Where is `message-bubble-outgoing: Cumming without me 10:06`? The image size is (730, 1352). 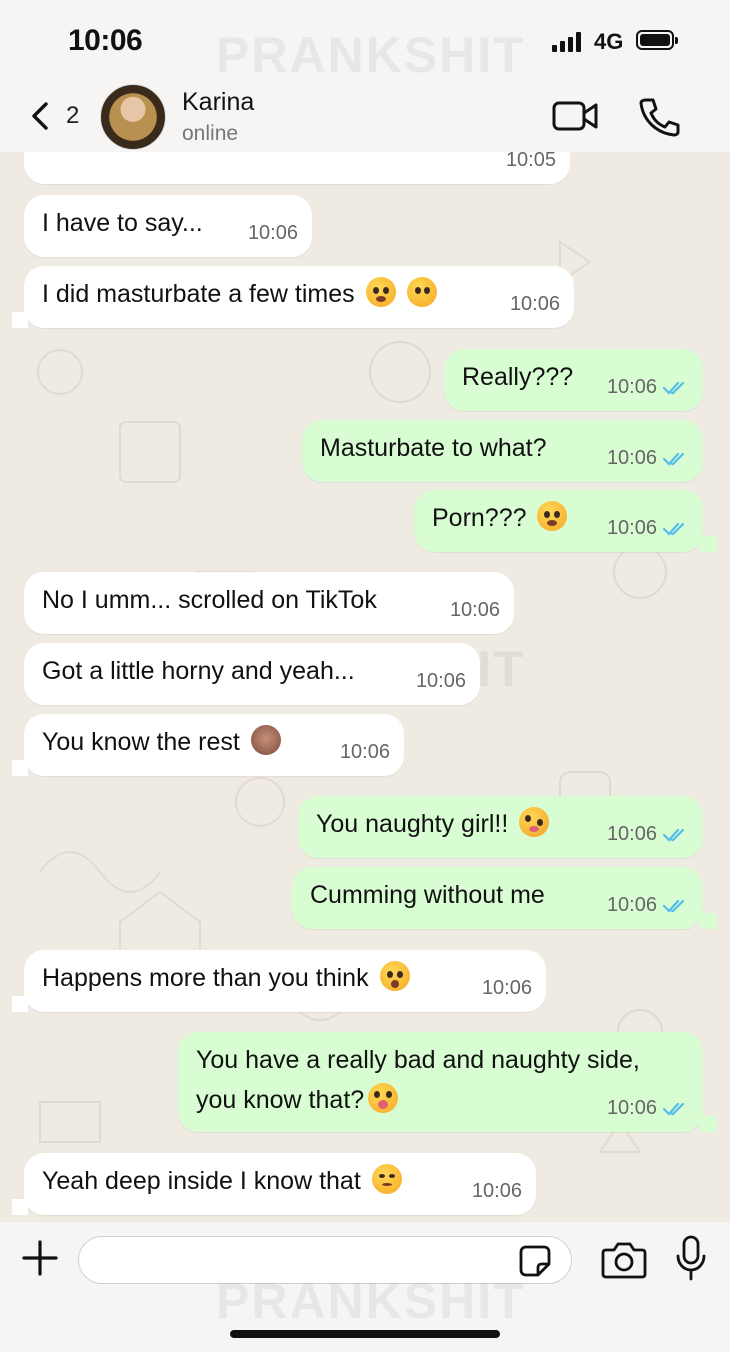
message-bubble-outgoing: Cumming without me 10:06 is located at coordinates (497, 898).